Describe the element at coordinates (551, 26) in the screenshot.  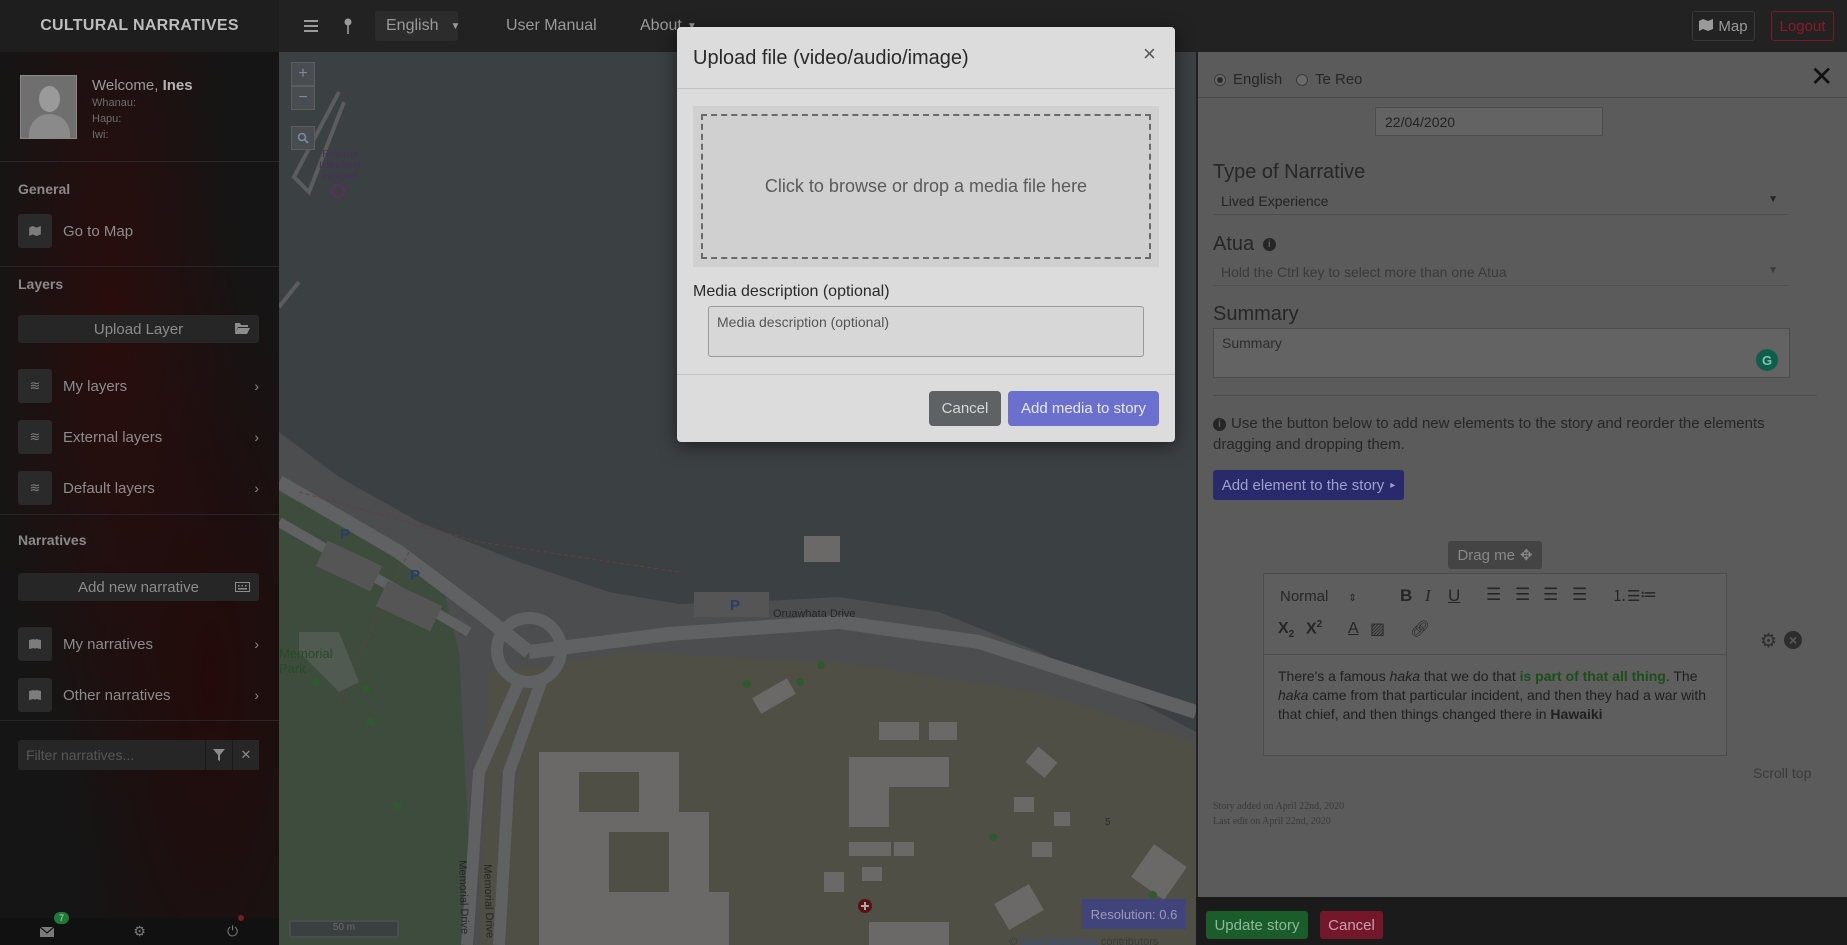
I see `user-manual-link: User Manual` at that location.